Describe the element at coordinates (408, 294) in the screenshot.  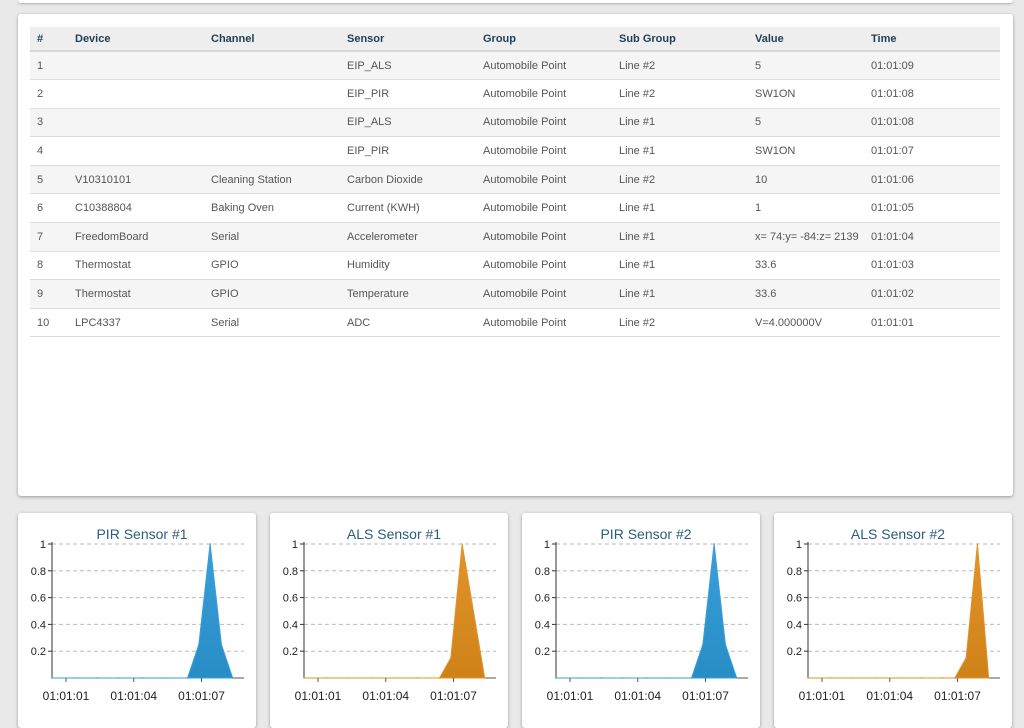
I see `cell-sensor: Temperature` at that location.